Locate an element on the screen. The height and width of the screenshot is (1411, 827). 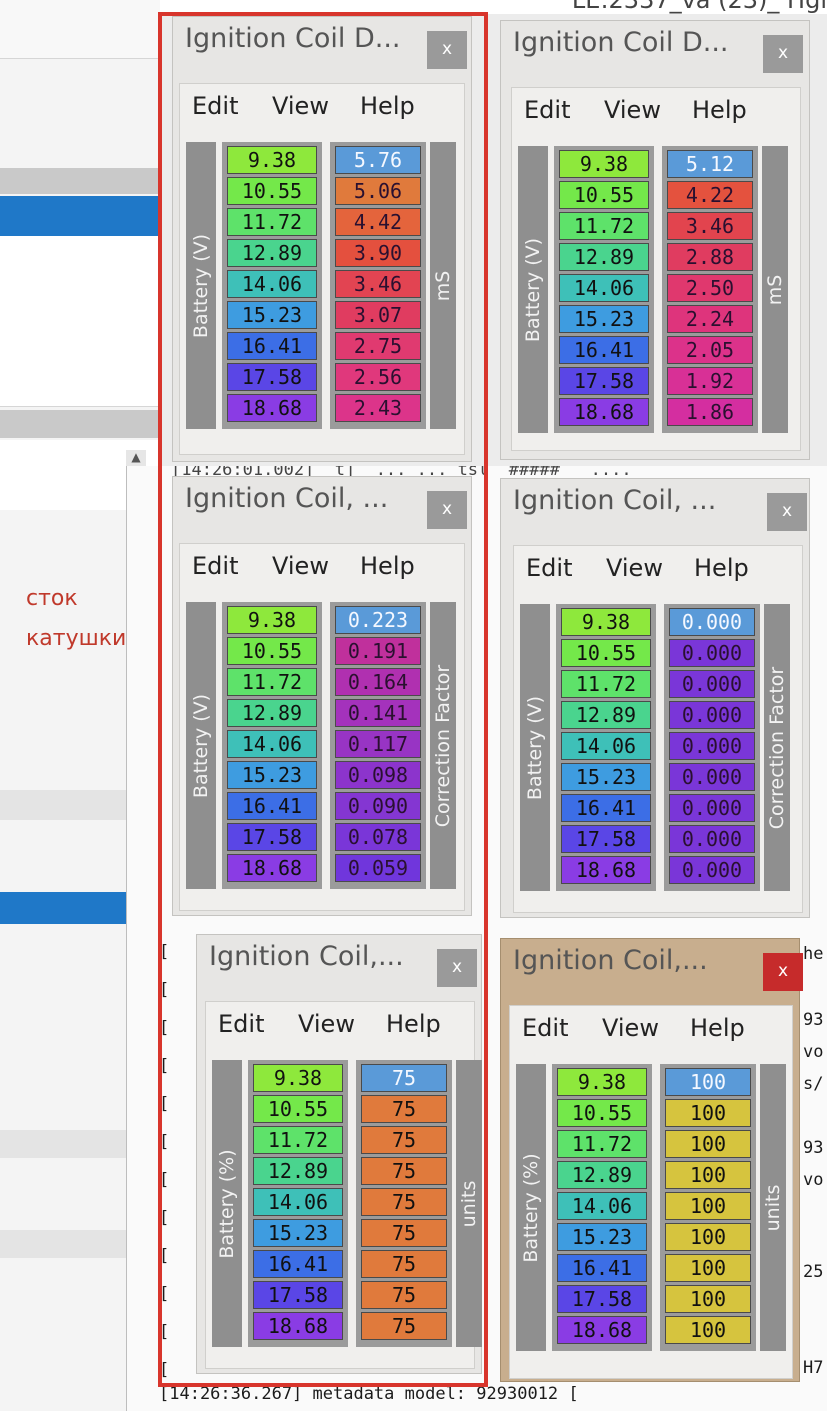
value-cell: 0.223 is located at coordinates (378, 620).